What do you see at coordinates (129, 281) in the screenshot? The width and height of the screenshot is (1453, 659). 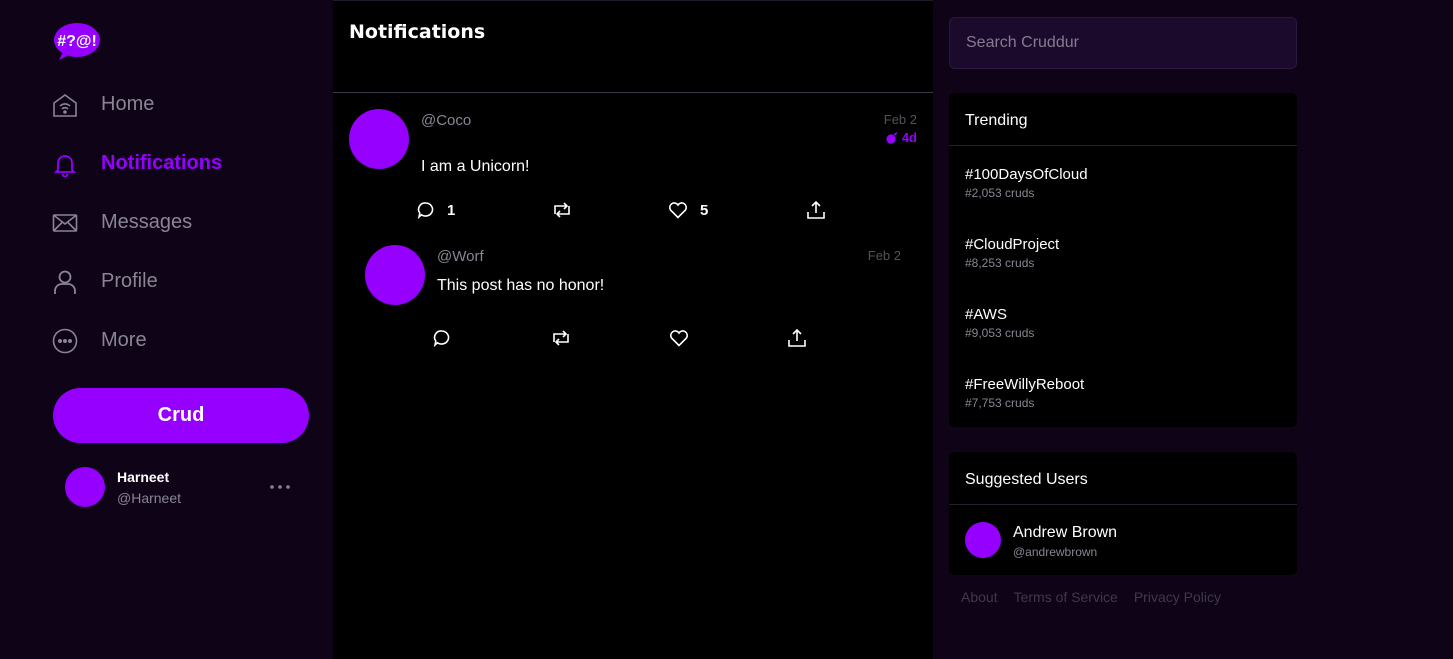 I see `nav-label-profile: Profile` at bounding box center [129, 281].